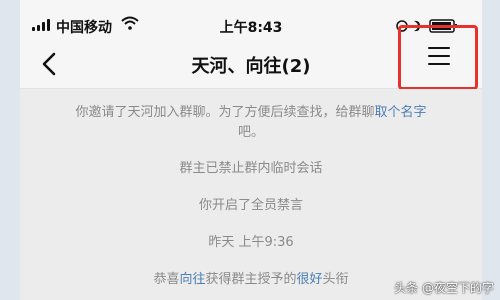 The image size is (500, 300). Describe the element at coordinates (444, 288) in the screenshot. I see `watermark: 头条 @夜空下的字` at that location.